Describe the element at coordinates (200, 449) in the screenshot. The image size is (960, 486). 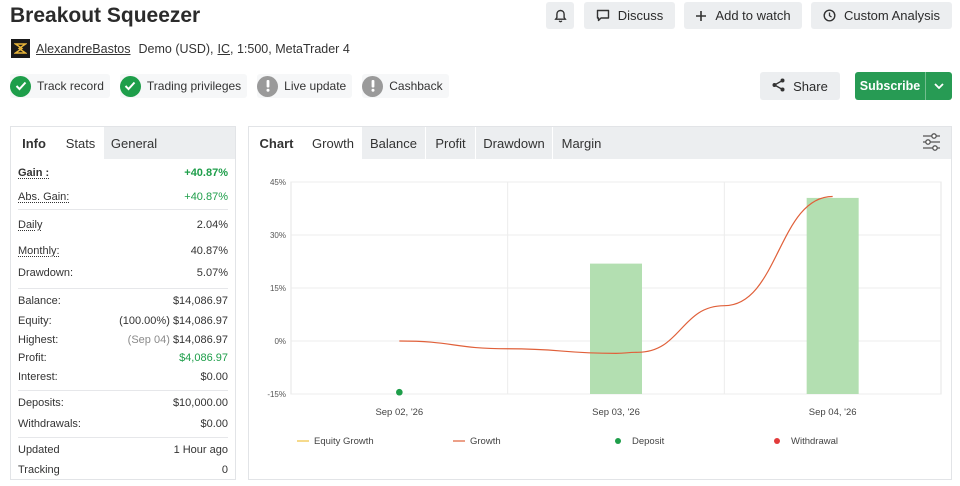
I see `updated-value: 1 Hour ago` at that location.